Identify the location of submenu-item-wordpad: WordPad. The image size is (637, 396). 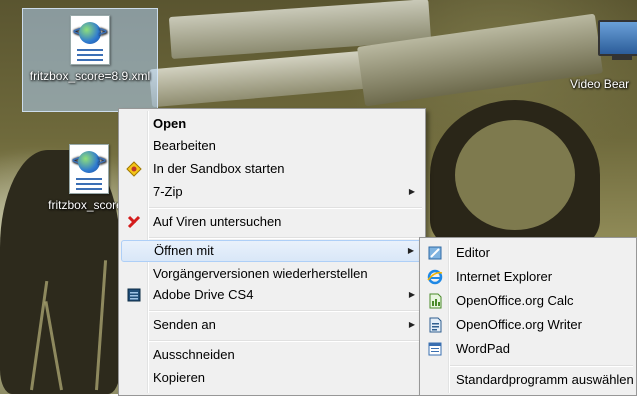
(528, 349).